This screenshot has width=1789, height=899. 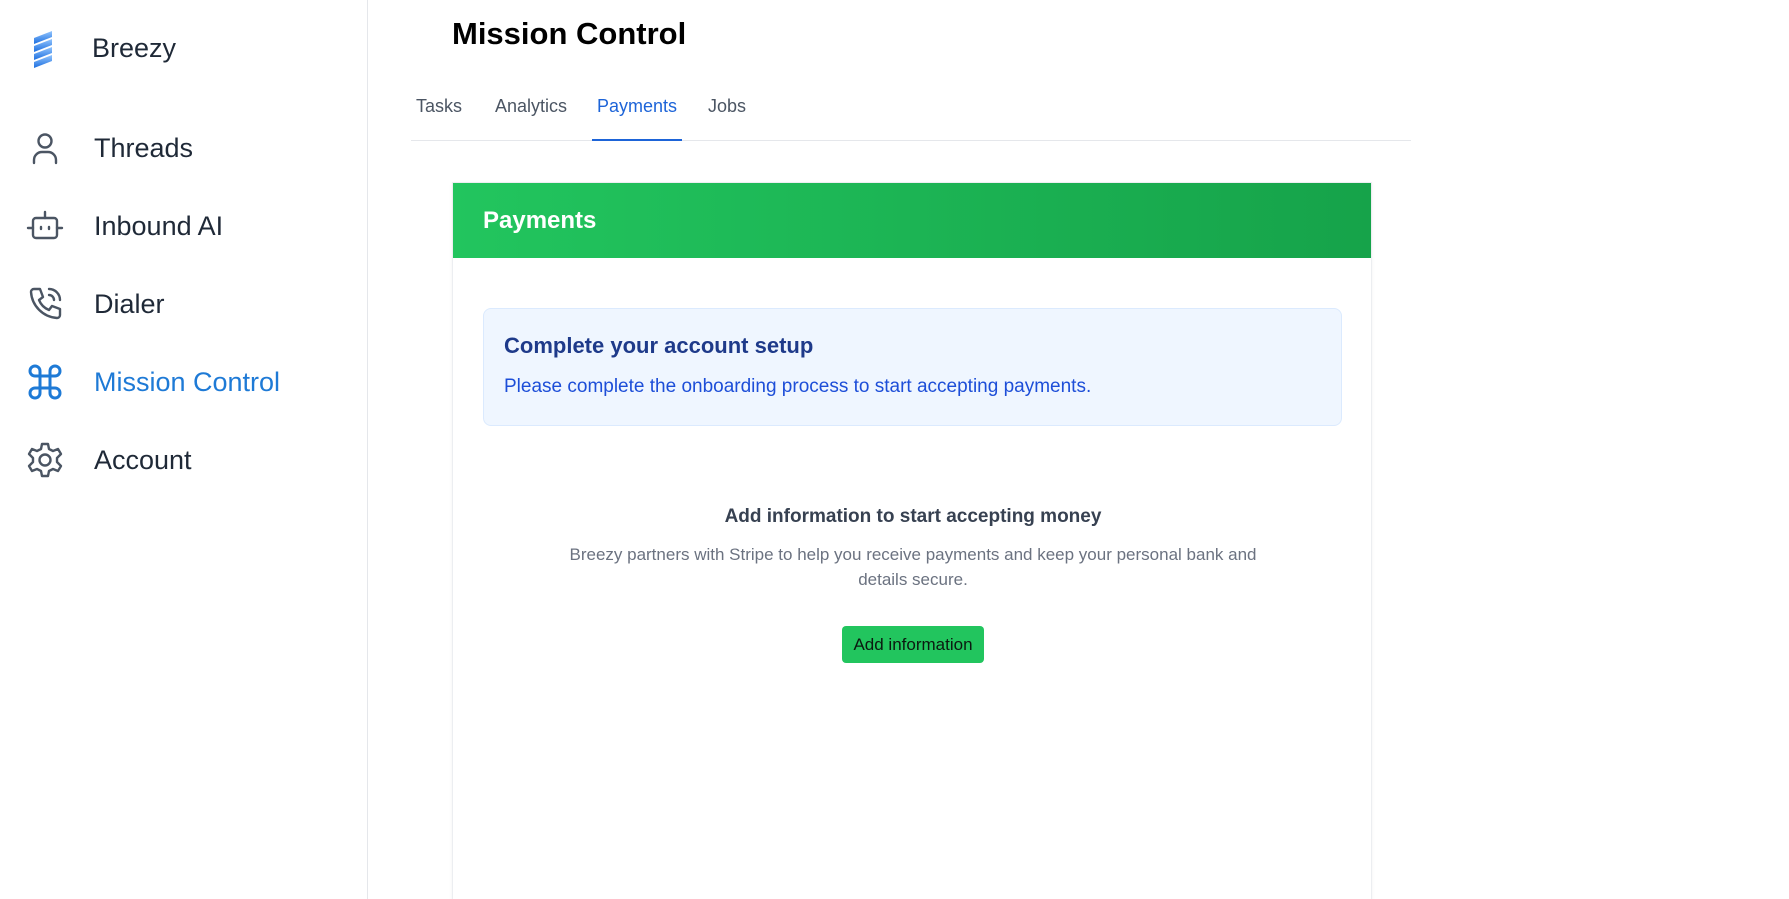 What do you see at coordinates (129, 303) in the screenshot?
I see `sidebar-item-label: Dialer` at bounding box center [129, 303].